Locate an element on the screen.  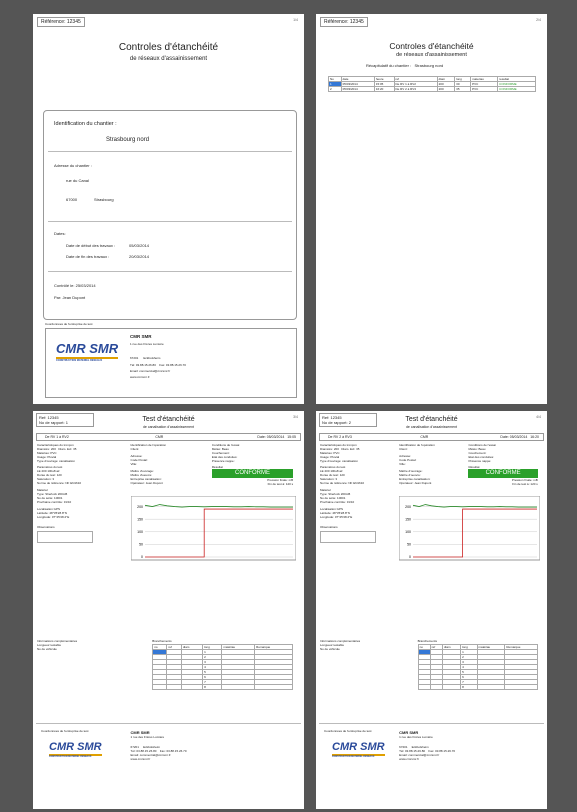
date-debut-label: Date de début des travaux : is located at coordinates (91, 245).